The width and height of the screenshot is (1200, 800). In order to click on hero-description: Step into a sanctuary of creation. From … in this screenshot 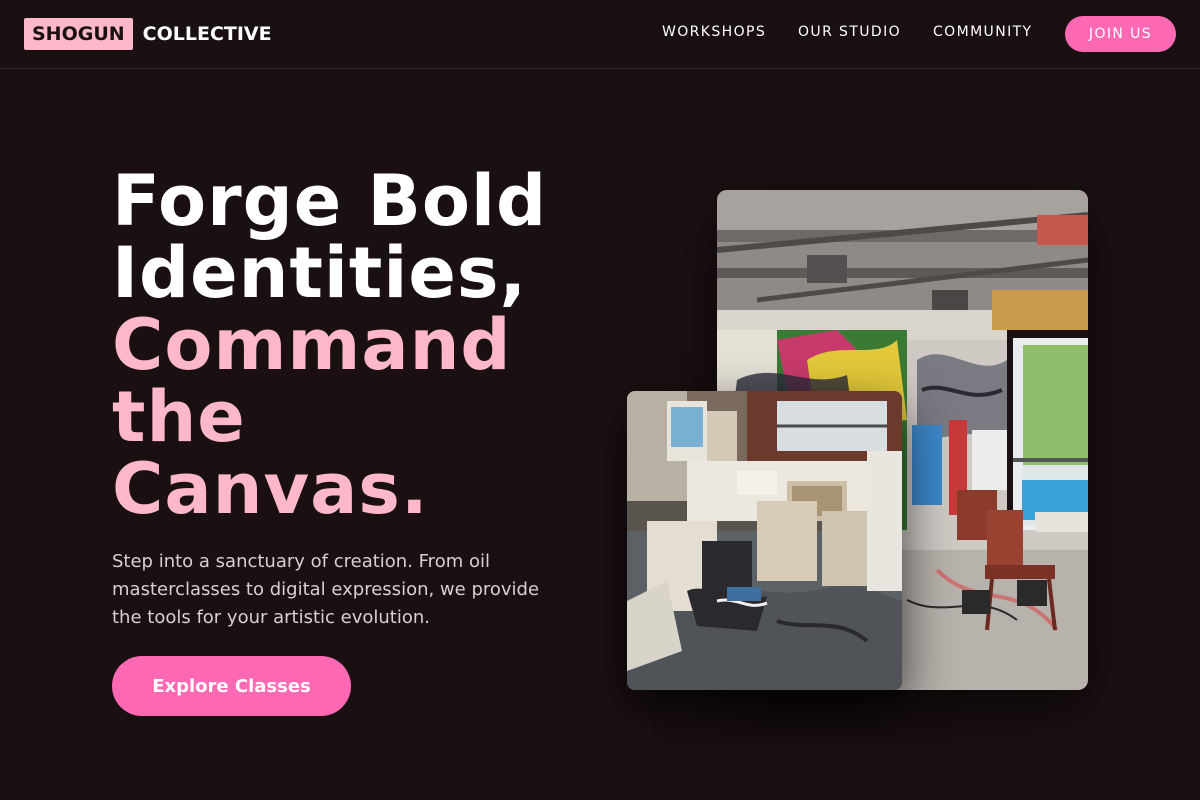, I will do `click(326, 589)`.